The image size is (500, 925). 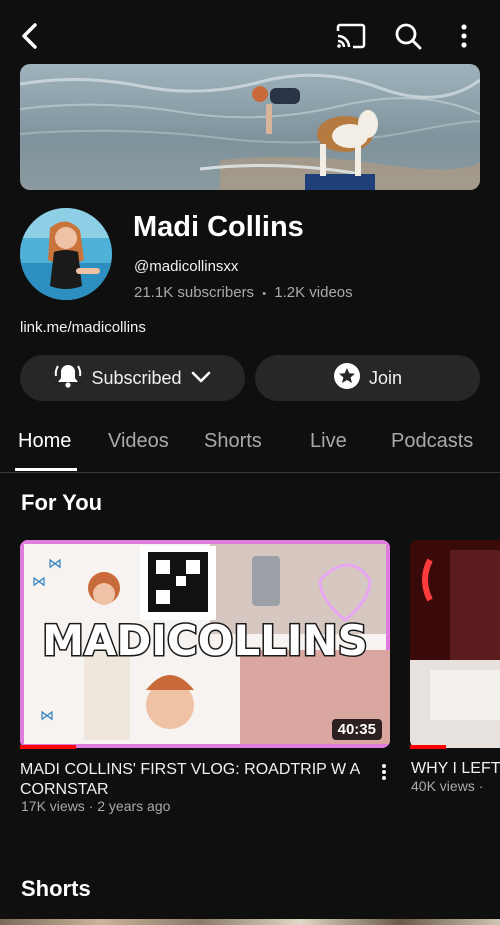 I want to click on subscribed-button: Subscribed, so click(x=132, y=378).